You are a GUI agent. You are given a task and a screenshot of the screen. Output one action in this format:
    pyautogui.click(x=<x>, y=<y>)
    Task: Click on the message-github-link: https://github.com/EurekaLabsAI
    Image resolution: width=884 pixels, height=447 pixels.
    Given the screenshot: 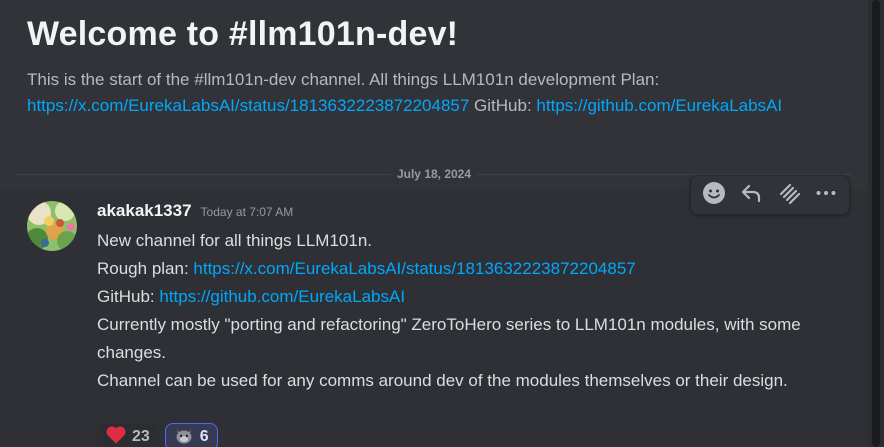 What is the action you would take?
    pyautogui.click(x=282, y=296)
    